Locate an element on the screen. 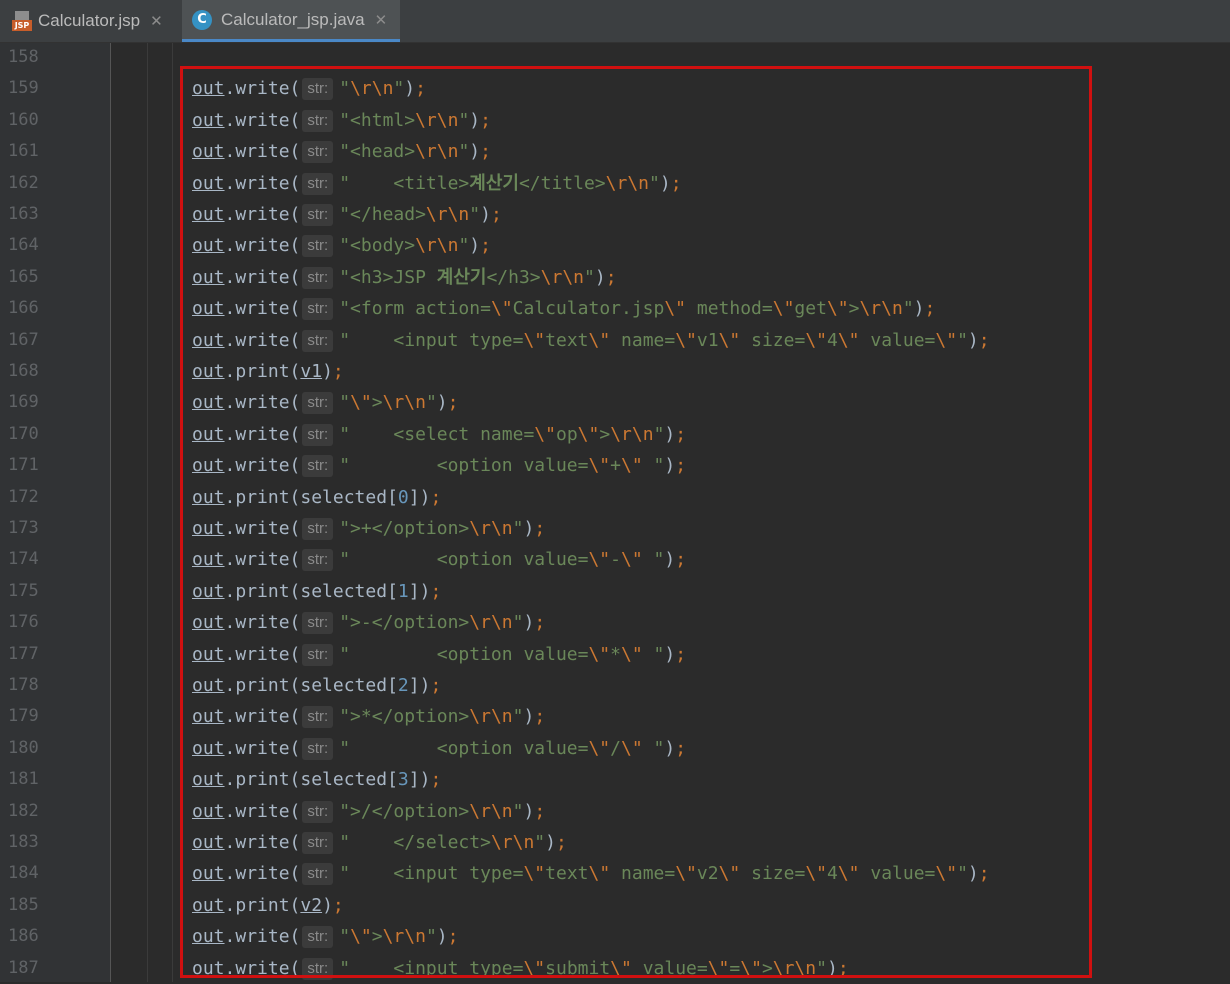 This screenshot has width=1230, height=984. code-text: out.write(str: "\r\n"); is located at coordinates (309, 88).